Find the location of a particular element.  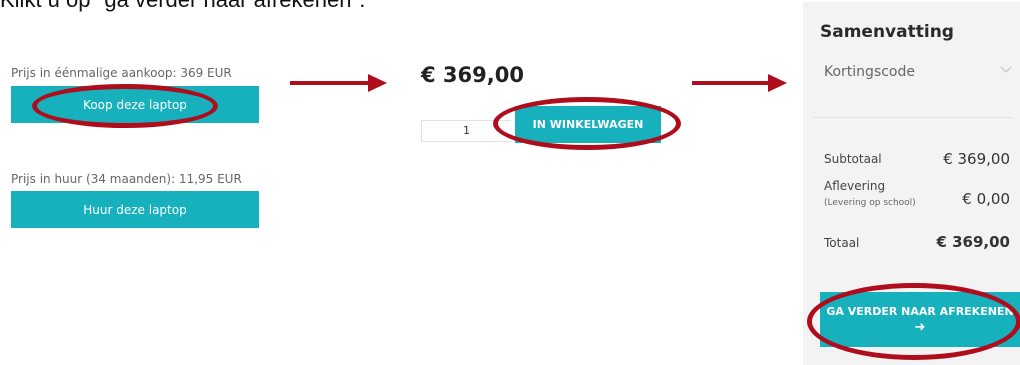

chevron-down-icon is located at coordinates (1006, 70).